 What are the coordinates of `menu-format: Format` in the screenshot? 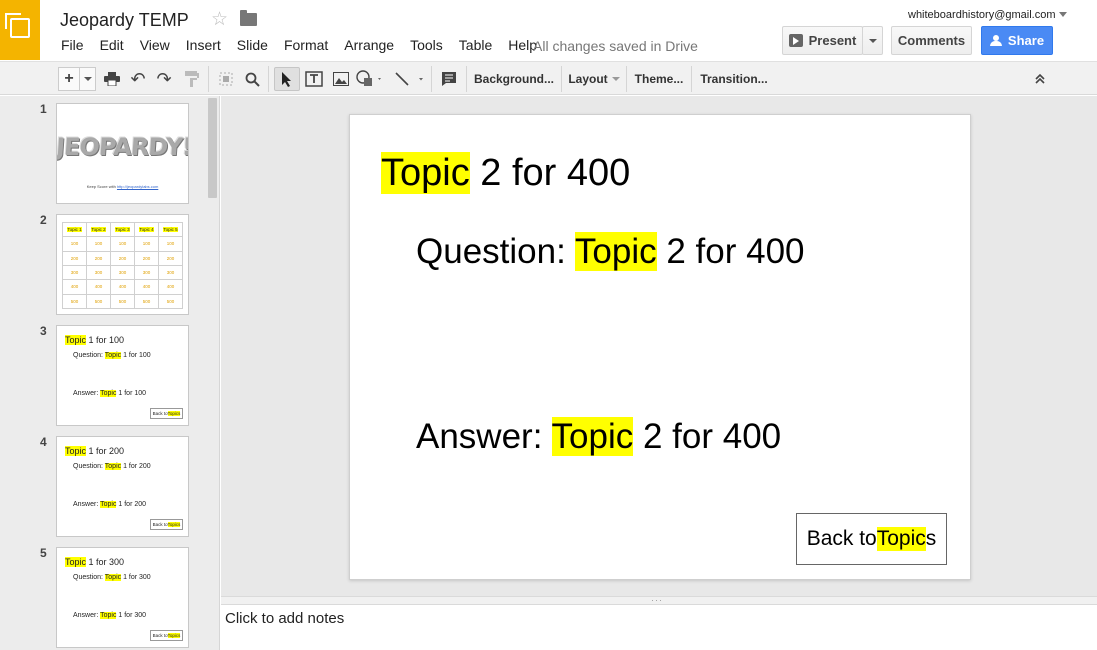 It's located at (306, 46).